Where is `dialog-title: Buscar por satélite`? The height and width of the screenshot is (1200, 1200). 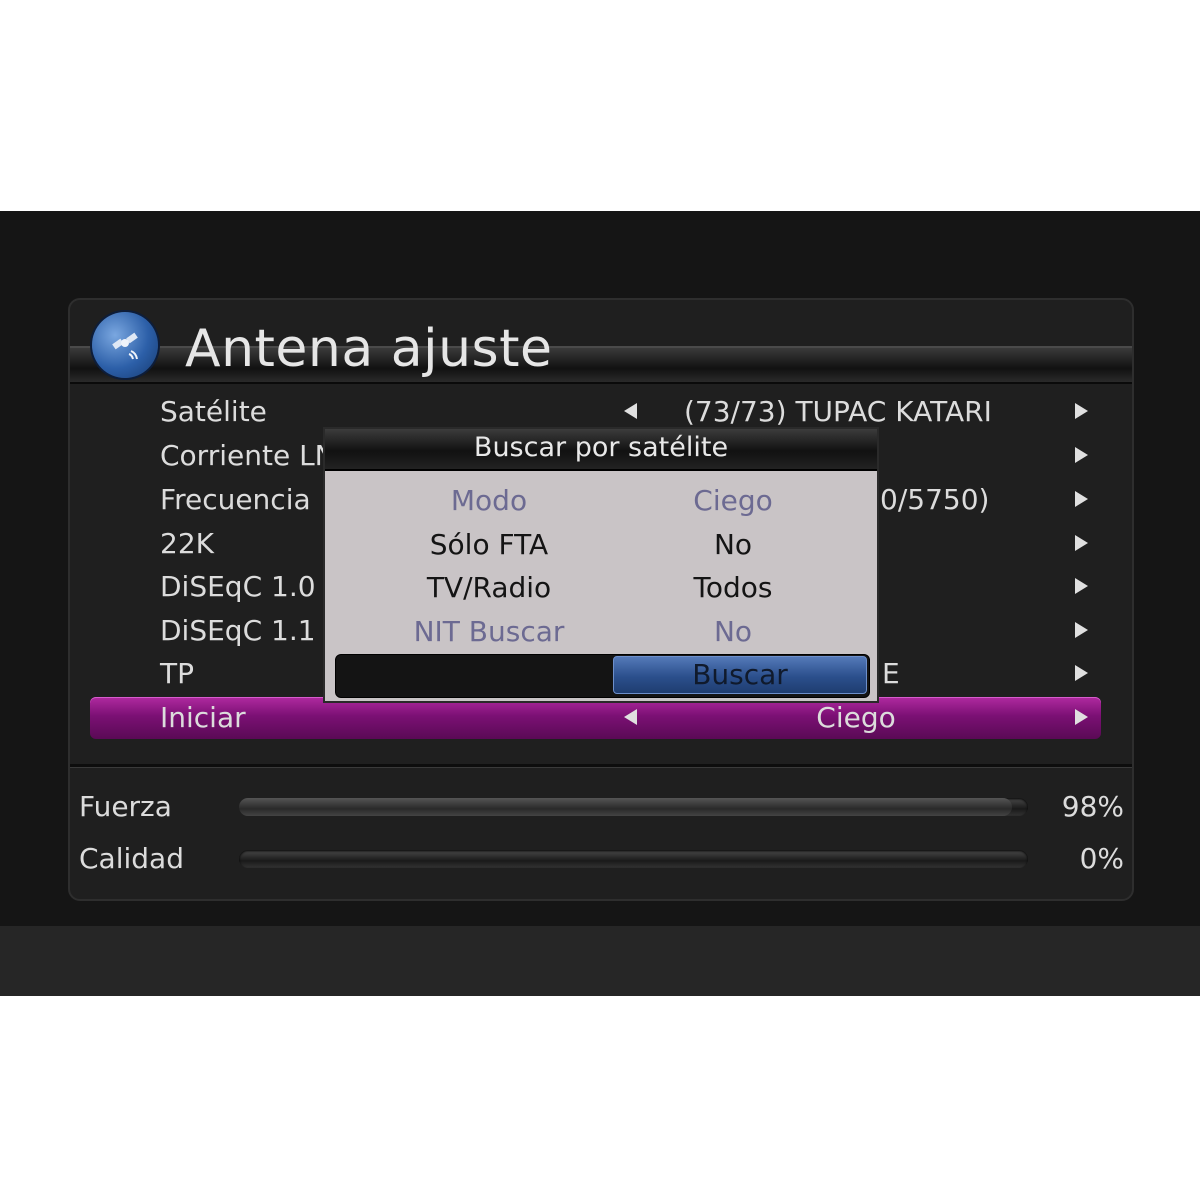
dialog-title: Buscar por satélite is located at coordinates (601, 450).